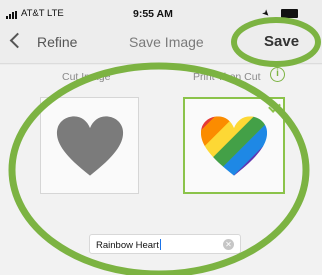 The image size is (322, 275). What do you see at coordinates (86, 77) in the screenshot?
I see `cut-image-label: Cut Image` at bounding box center [86, 77].